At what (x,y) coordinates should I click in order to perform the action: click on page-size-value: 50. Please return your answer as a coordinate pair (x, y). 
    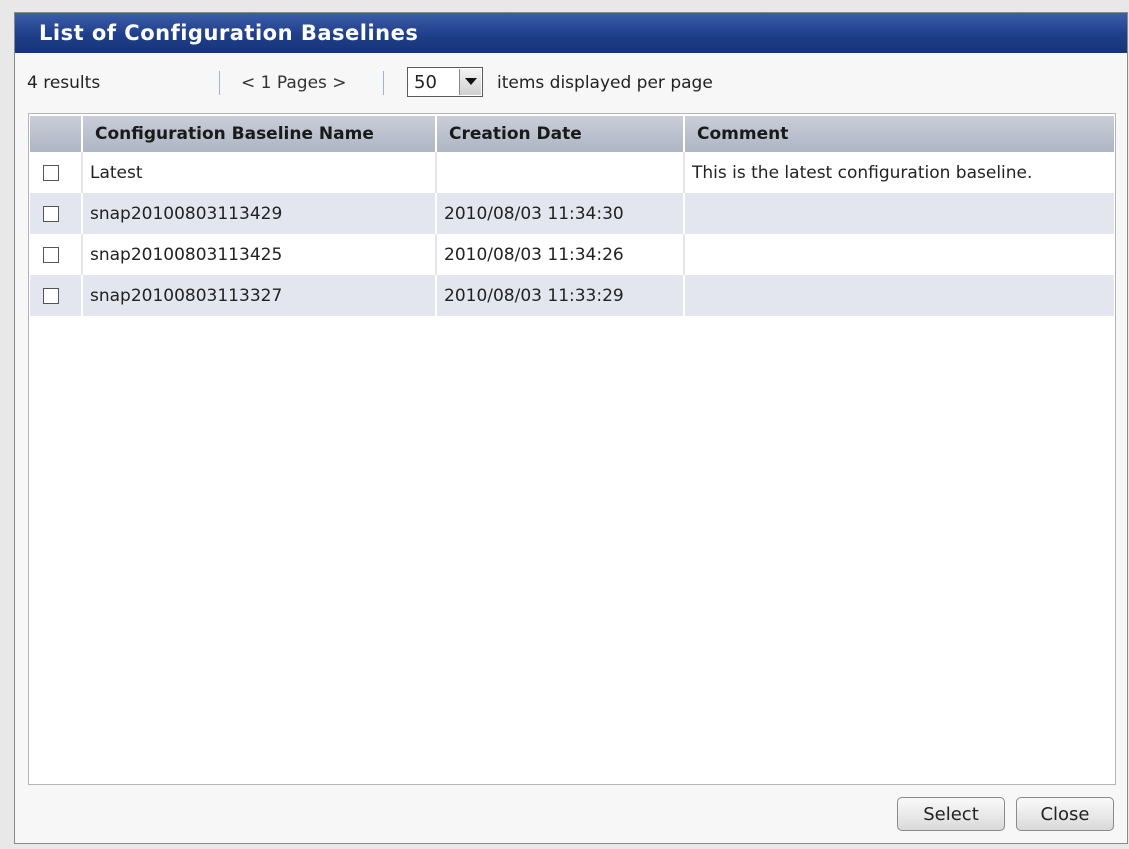
    Looking at the image, I should click on (425, 82).